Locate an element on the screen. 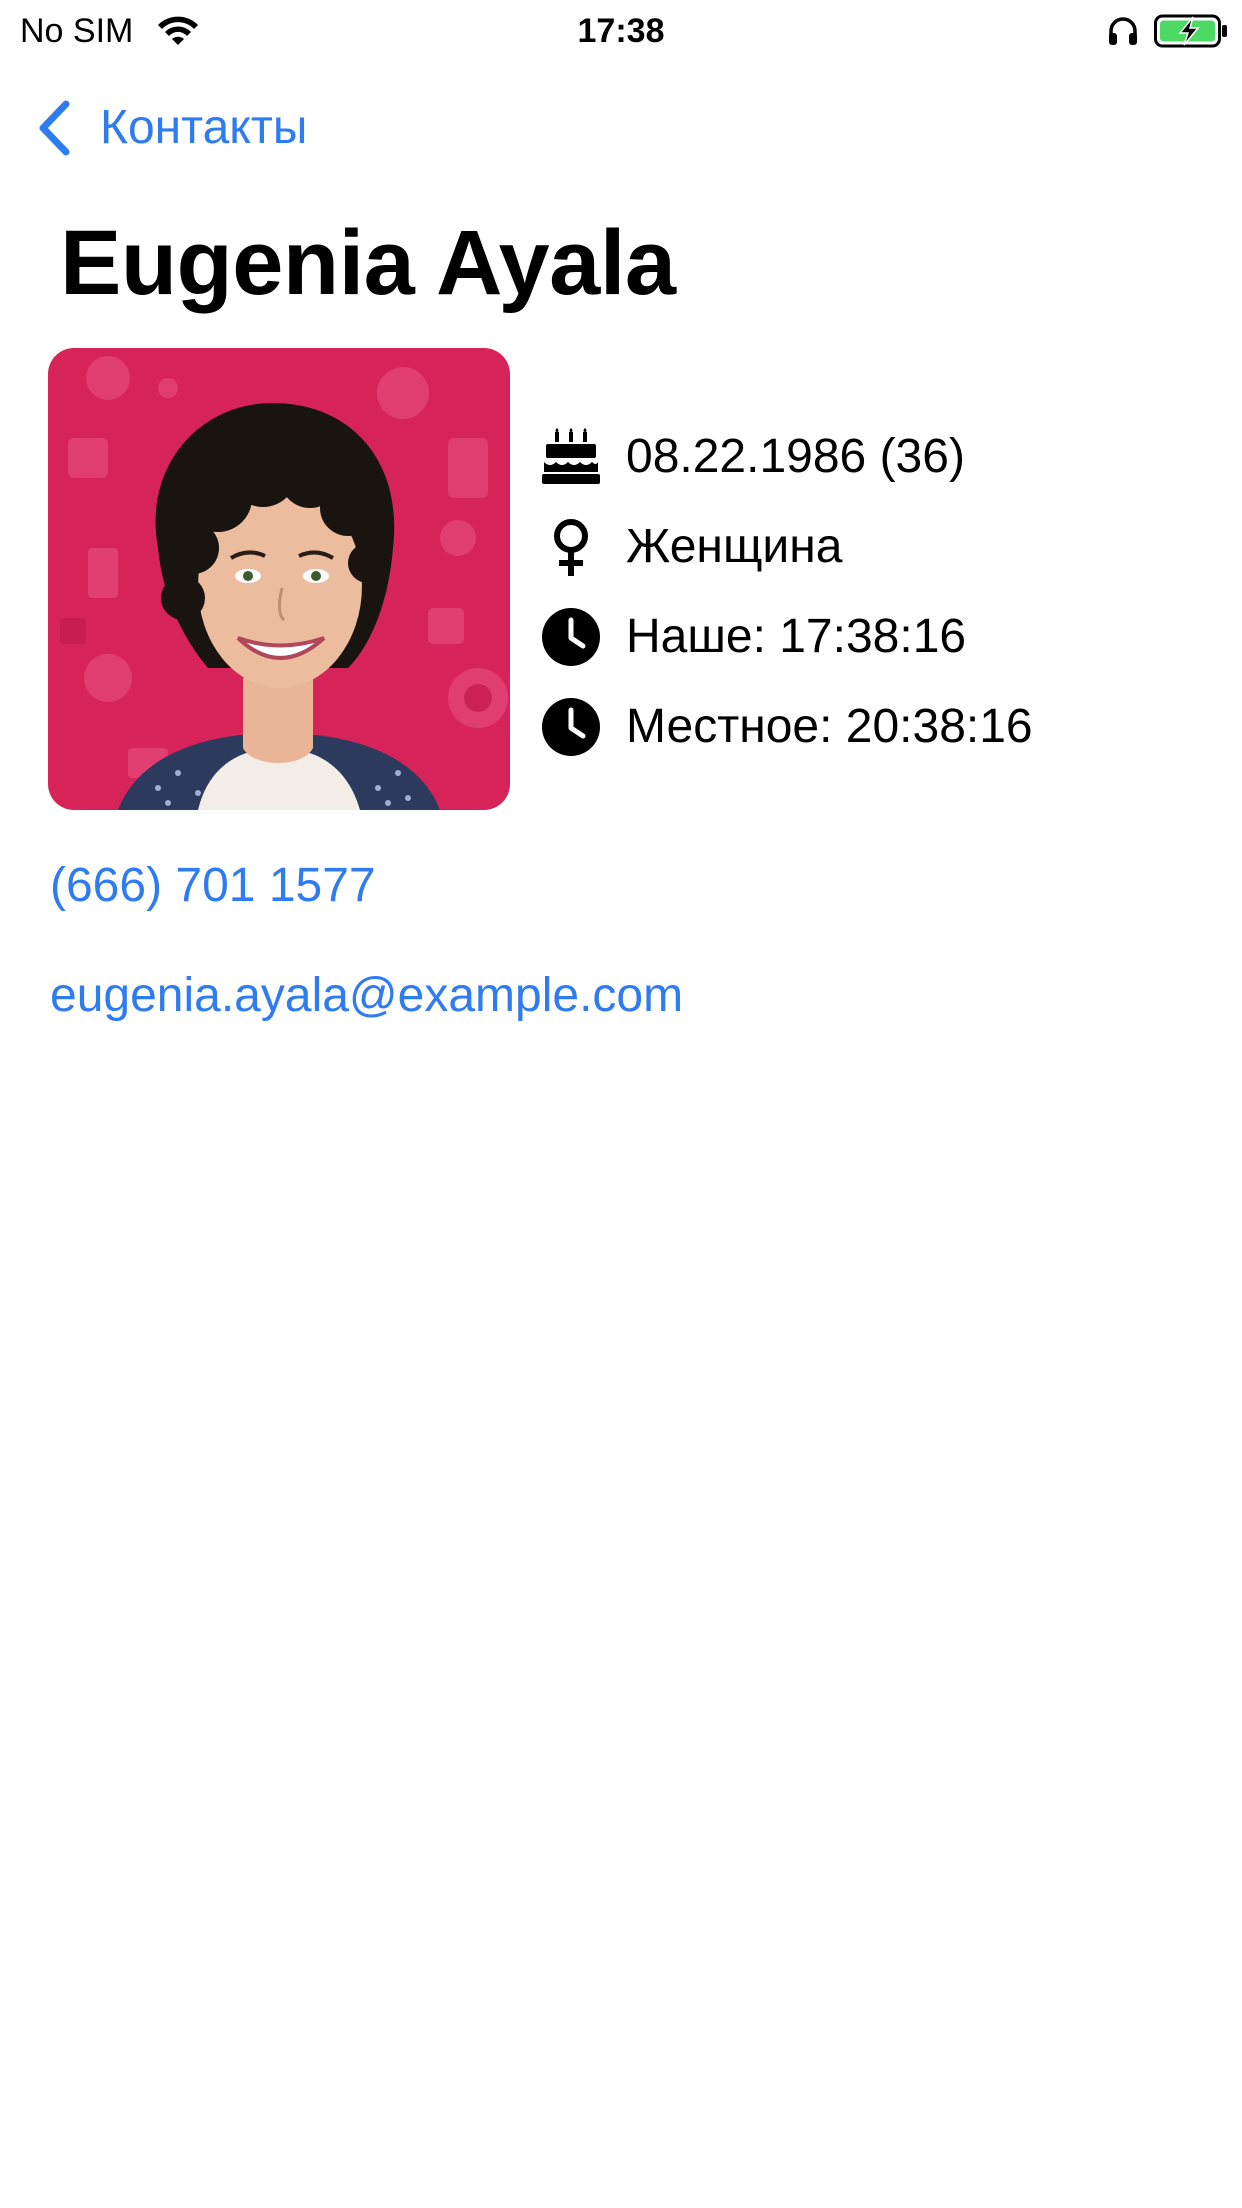 This screenshot has height=2208, width=1242. phone-link: (666) 701 1577 is located at coordinates (213, 886).